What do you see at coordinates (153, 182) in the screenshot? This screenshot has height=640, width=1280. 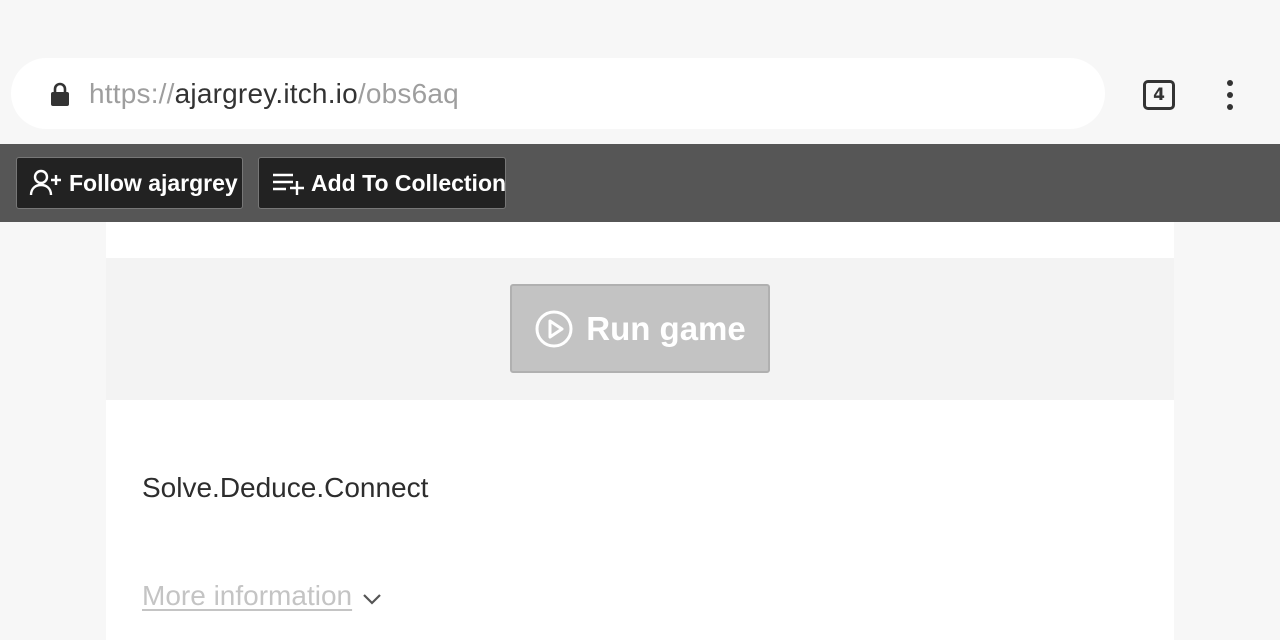 I see `follow-label: Follow ajargrey` at bounding box center [153, 182].